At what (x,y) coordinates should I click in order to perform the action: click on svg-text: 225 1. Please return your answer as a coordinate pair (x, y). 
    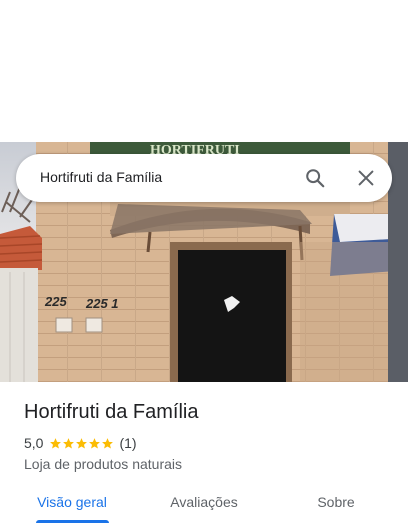
    Looking at the image, I should click on (102, 303).